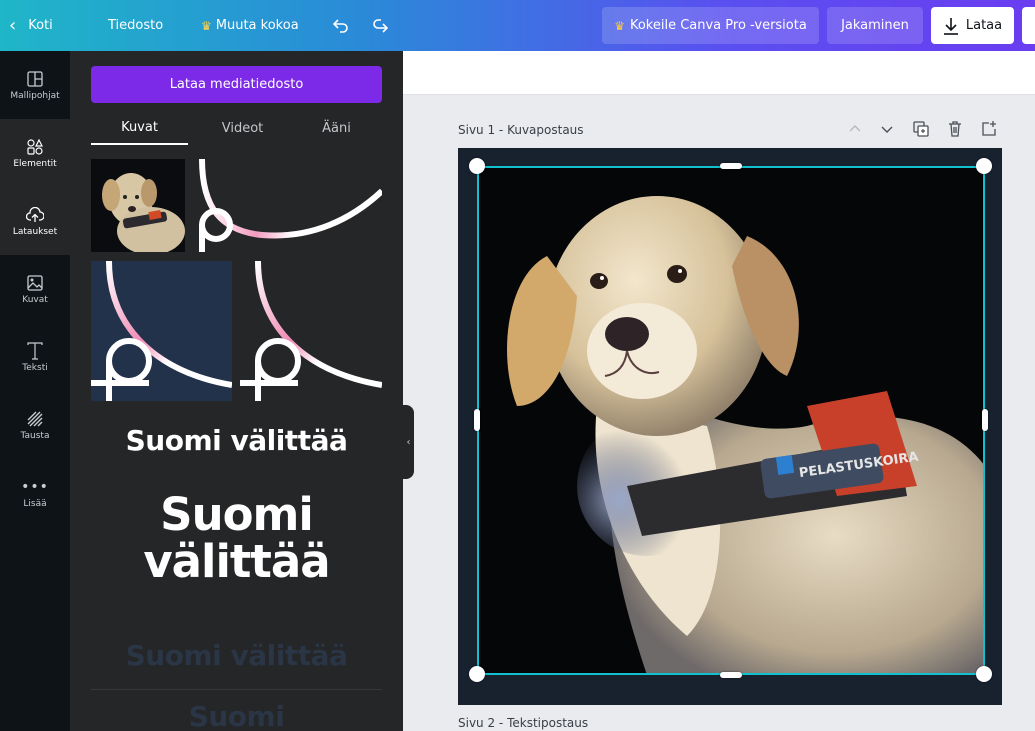  Describe the element at coordinates (35, 299) in the screenshot. I see `rail-label: Kuvat` at that location.